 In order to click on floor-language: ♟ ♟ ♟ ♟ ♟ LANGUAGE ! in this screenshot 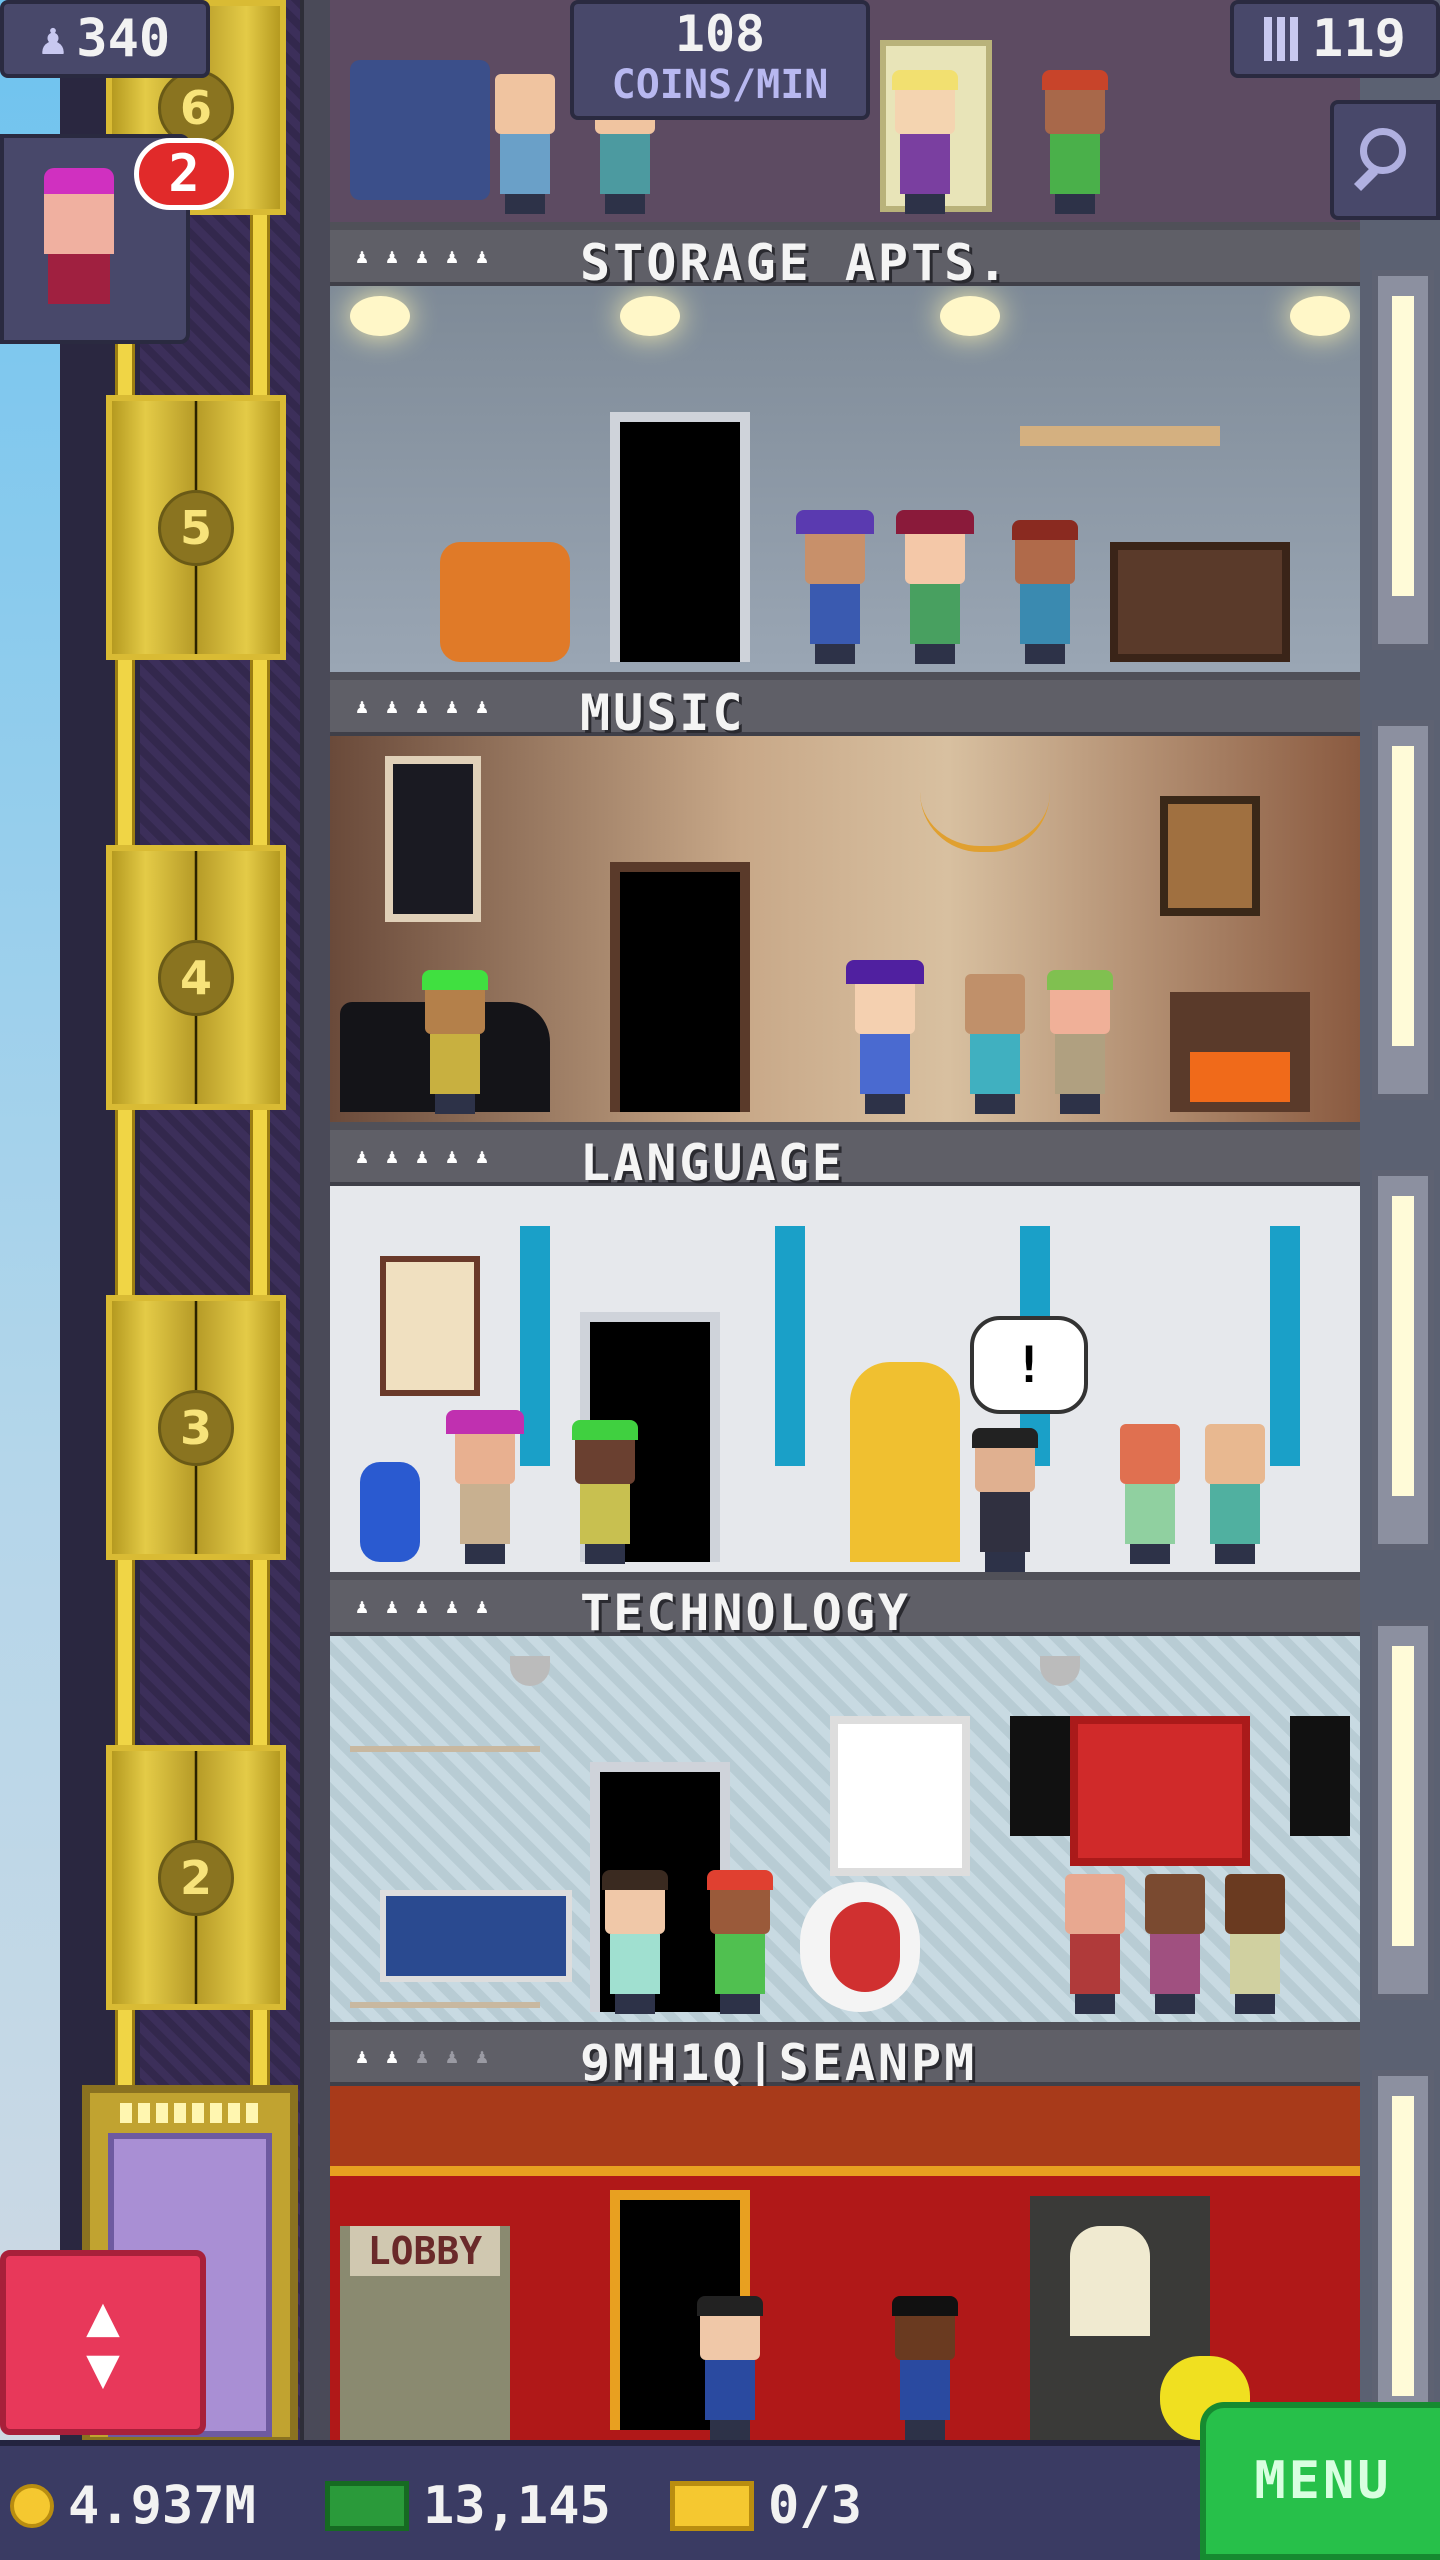, I will do `click(845, 1355)`.